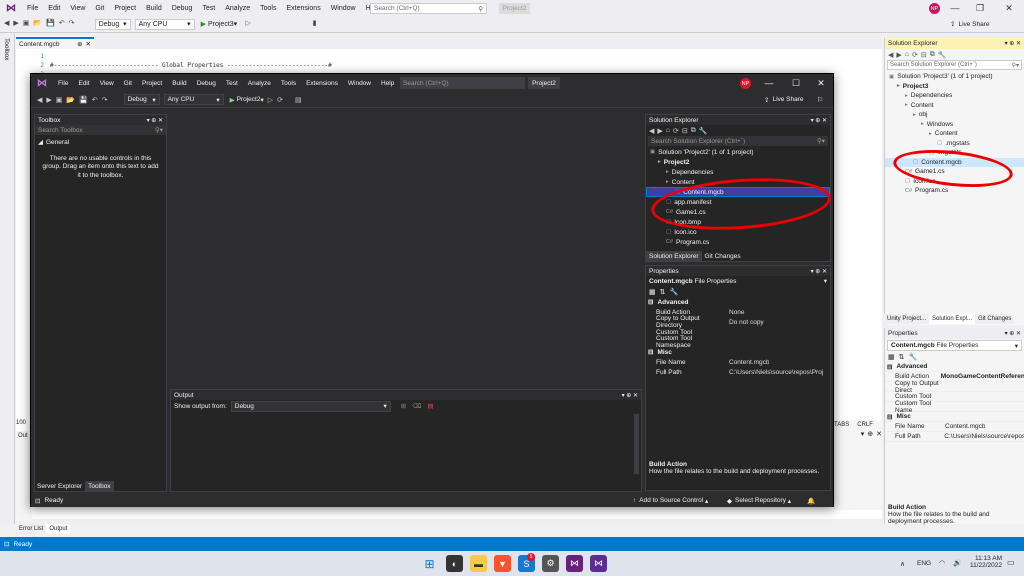 Image resolution: width=1024 pixels, height=576 pixels. Describe the element at coordinates (670, 501) in the screenshot. I see `add-source-control-button: ↑ Add to Source Control ▴` at that location.